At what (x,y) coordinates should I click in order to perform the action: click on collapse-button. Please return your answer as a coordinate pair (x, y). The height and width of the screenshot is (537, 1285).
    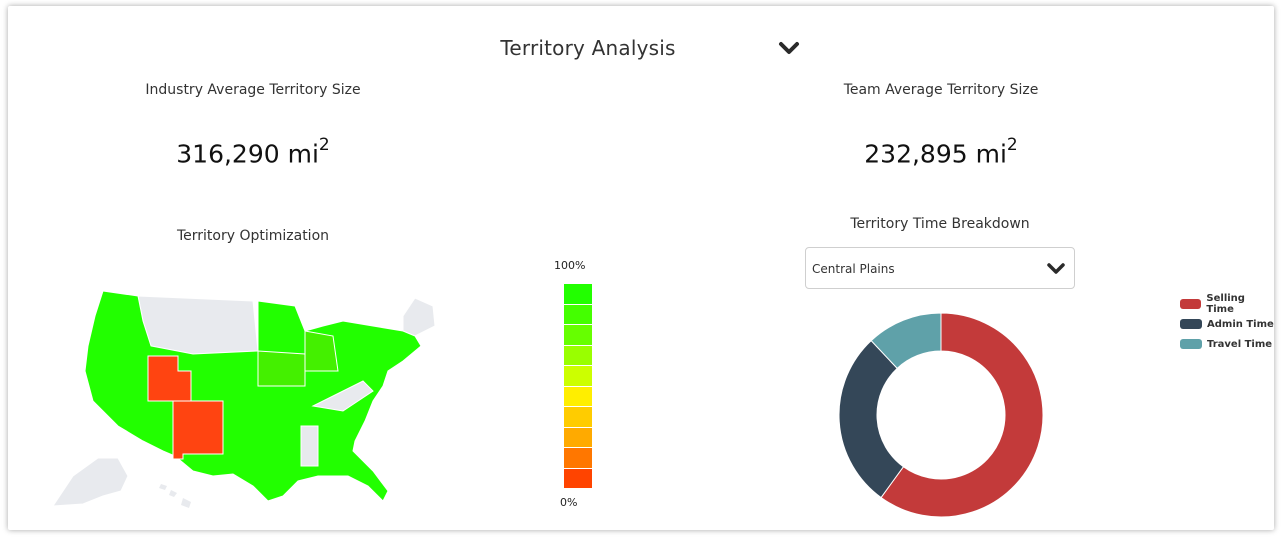
    Looking at the image, I should click on (789, 49).